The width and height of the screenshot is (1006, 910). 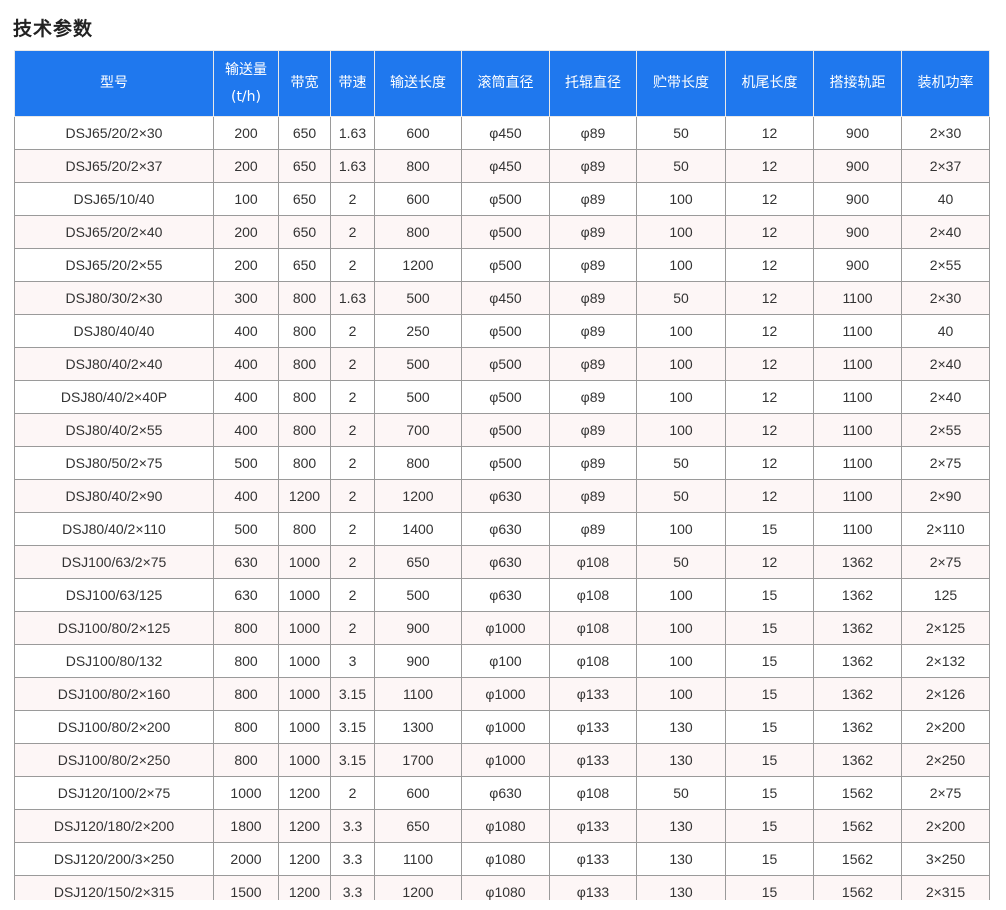 I want to click on cell-belt-speed: 3.15, so click(x=352, y=727).